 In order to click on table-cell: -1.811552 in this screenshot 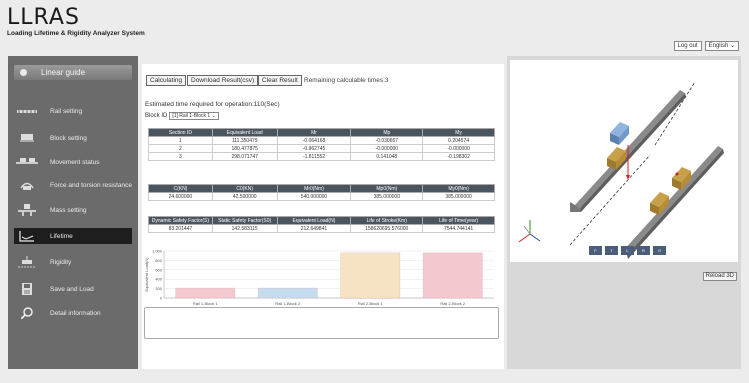, I will do `click(314, 156)`.